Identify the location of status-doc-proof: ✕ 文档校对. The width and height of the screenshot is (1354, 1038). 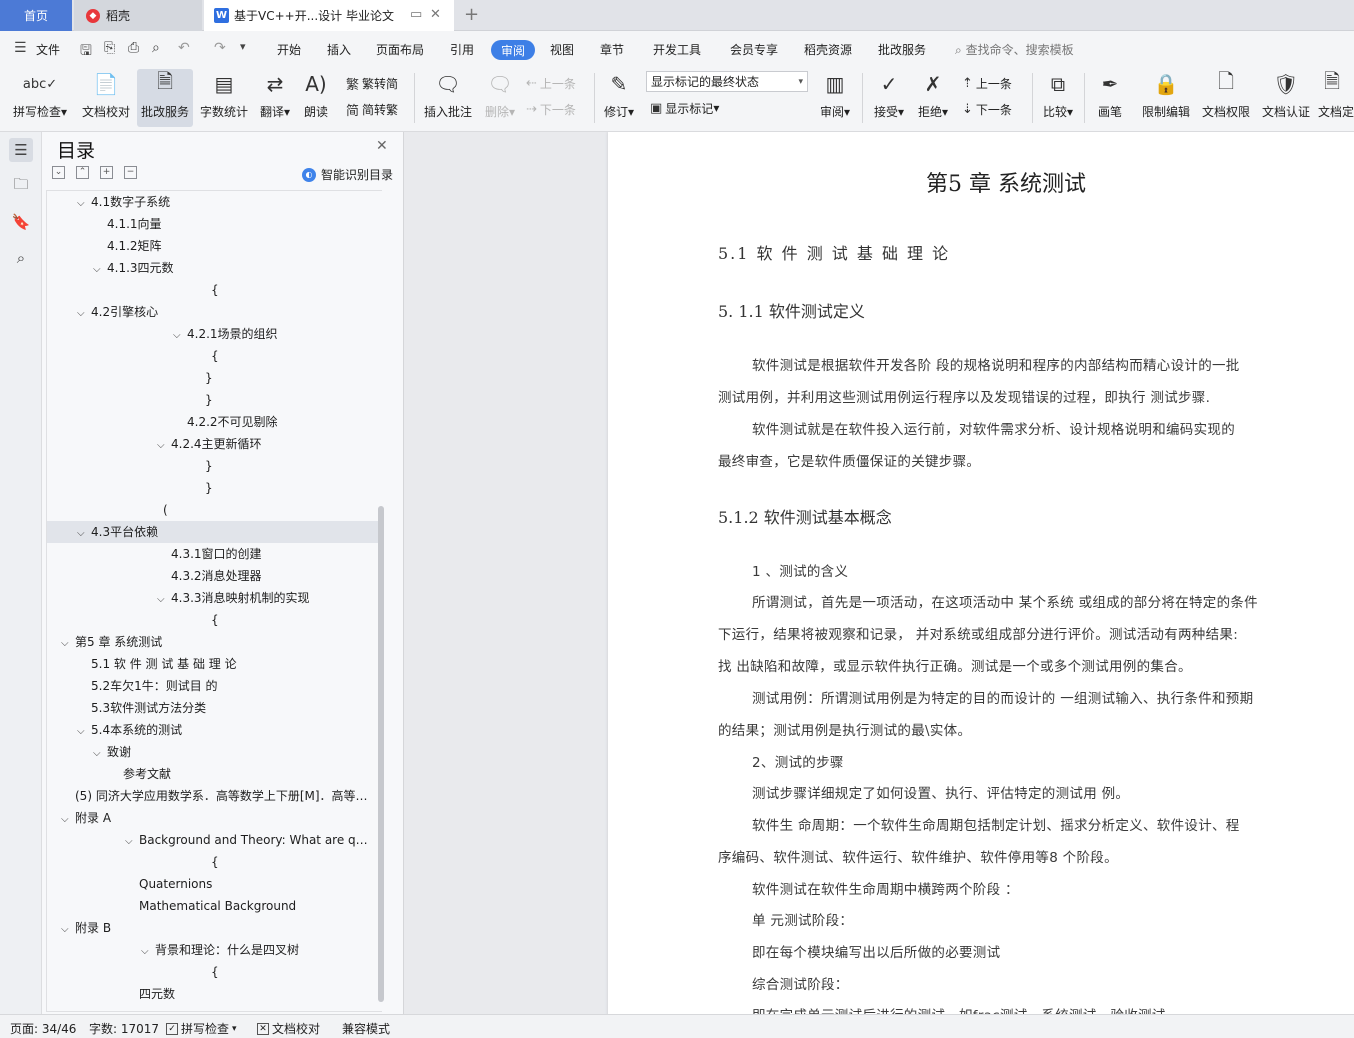
(288, 1028).